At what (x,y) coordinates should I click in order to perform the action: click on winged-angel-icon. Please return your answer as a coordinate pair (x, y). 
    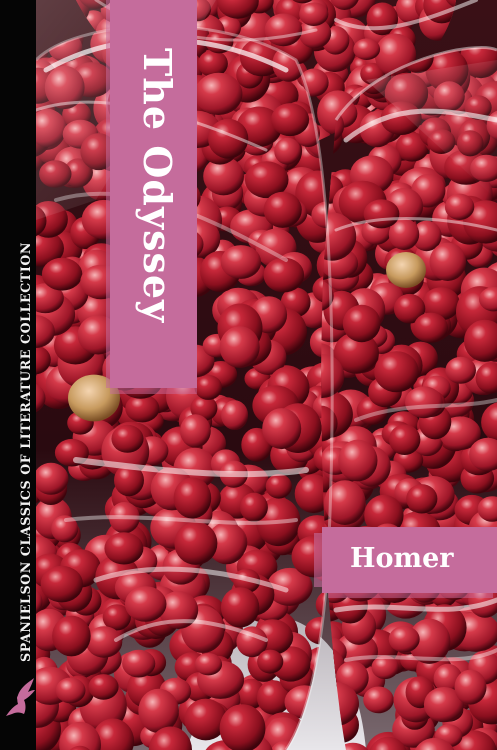
    Looking at the image, I should click on (20, 697).